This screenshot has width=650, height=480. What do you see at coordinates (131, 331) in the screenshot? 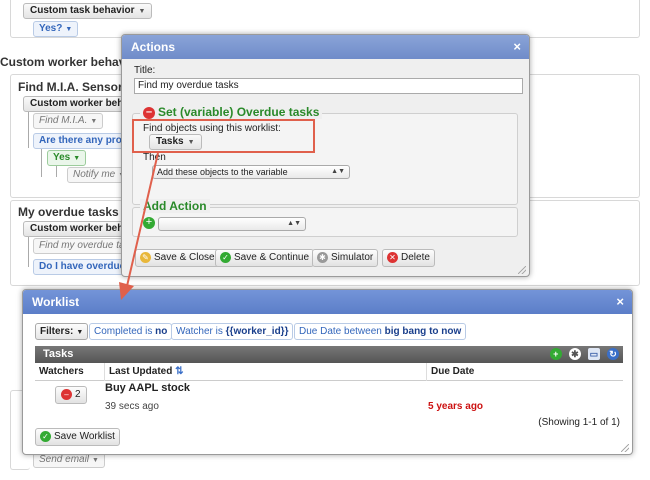
I see `filter-completed: Completed is no` at bounding box center [131, 331].